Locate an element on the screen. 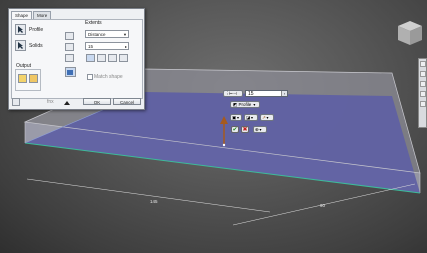  home-view-icon is located at coordinates (423, 64).